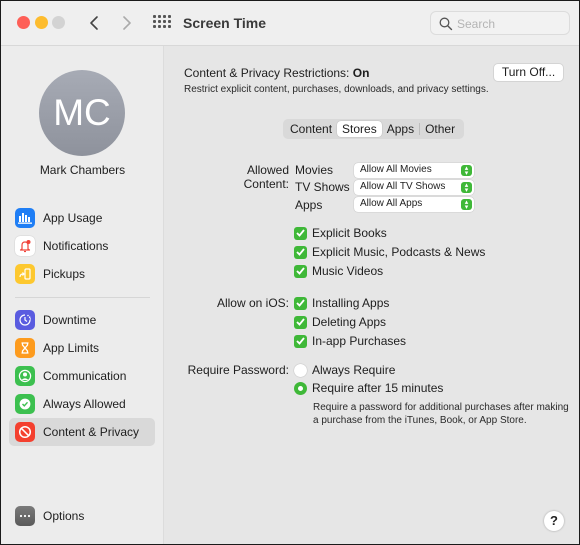  Describe the element at coordinates (359, 341) in the screenshot. I see `checkbox-label: In-app Purchases` at that location.